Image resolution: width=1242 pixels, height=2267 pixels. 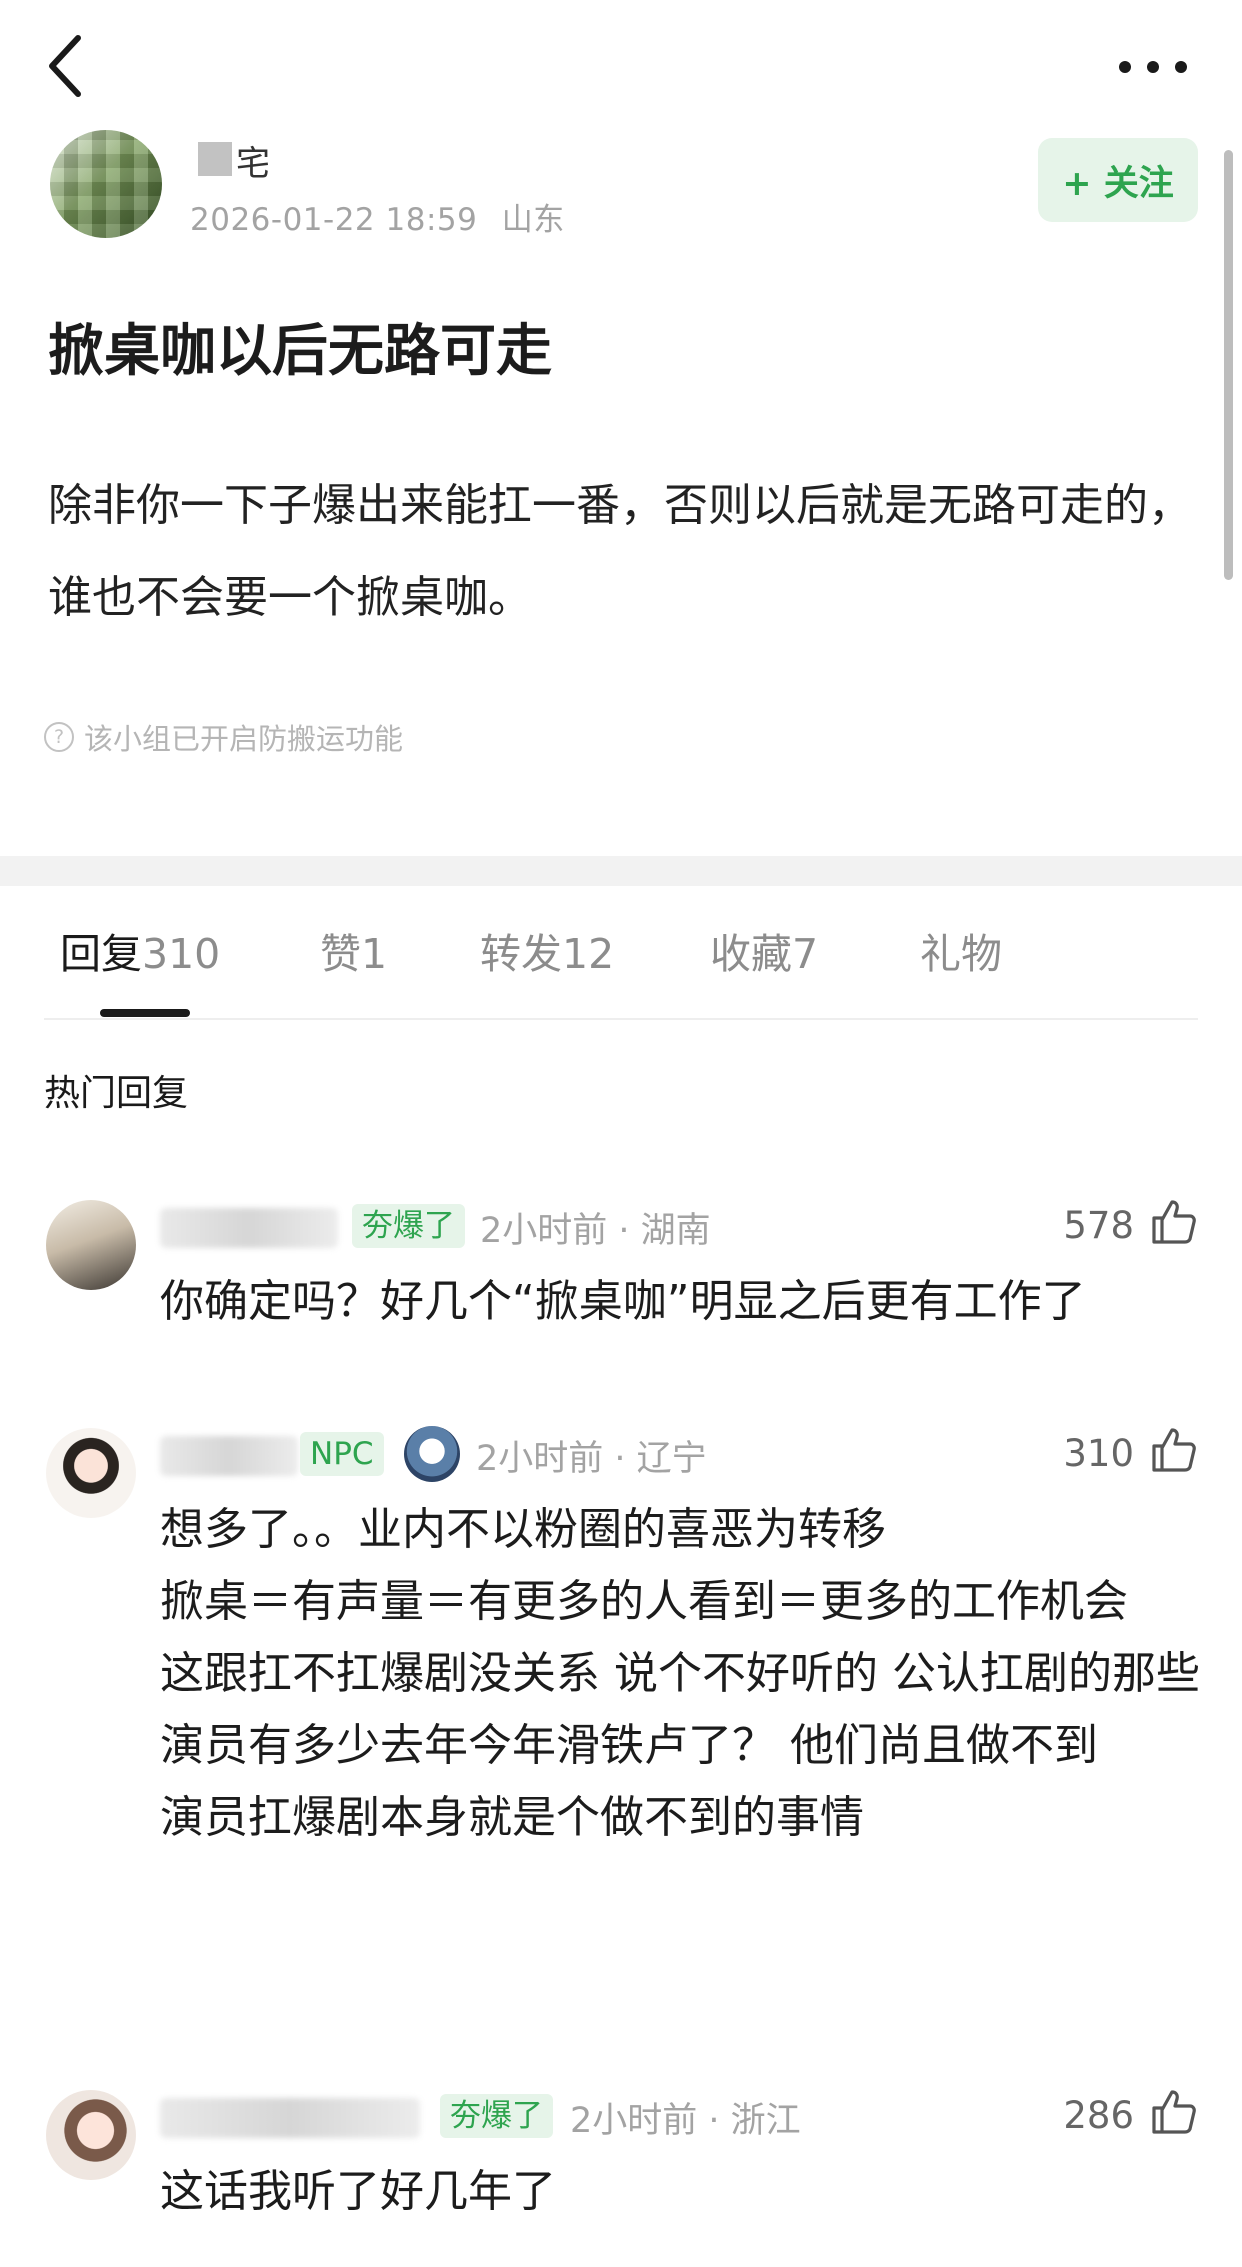 I want to click on anti-repost-notice: ? 该小组已开启防搬运功能, so click(x=223, y=737).